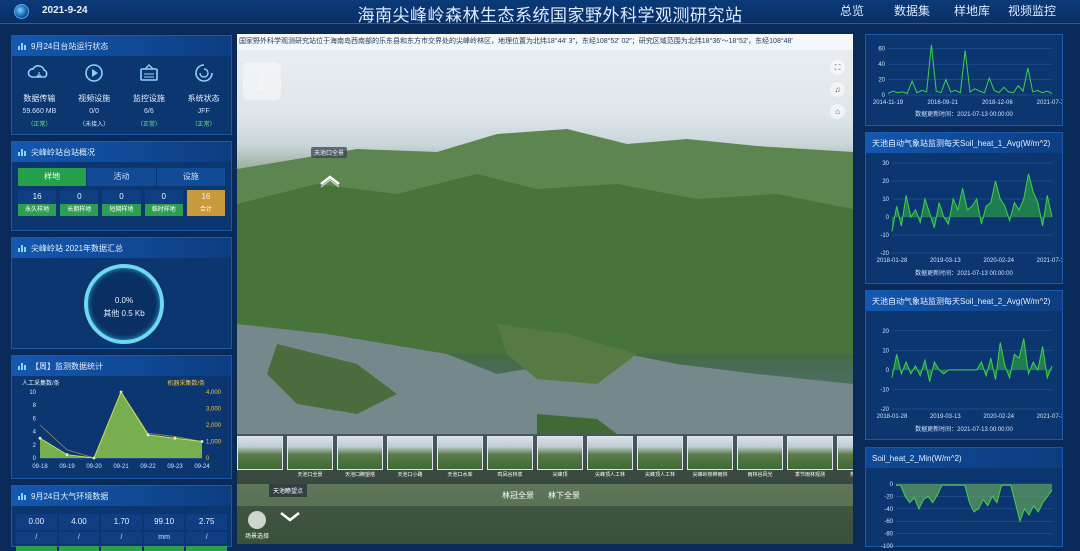 The image size is (1080, 551). I want to click on cloud-icon, so click(38, 71).